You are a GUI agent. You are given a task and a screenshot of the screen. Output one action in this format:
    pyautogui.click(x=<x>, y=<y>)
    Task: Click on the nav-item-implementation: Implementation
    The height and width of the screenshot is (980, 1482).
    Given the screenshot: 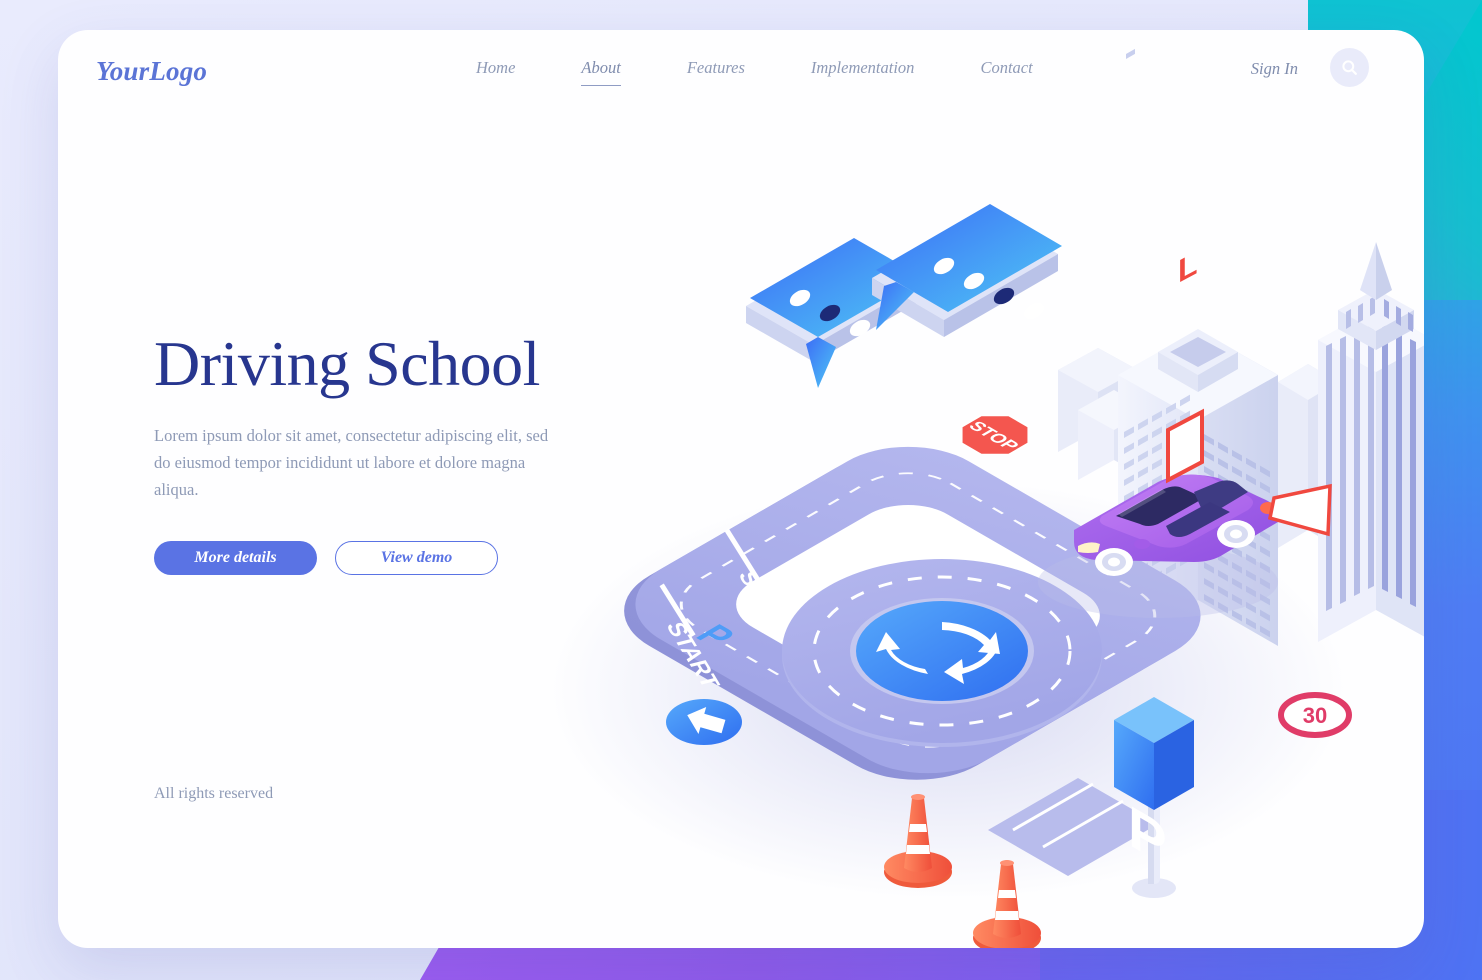 What is the action you would take?
    pyautogui.click(x=863, y=71)
    